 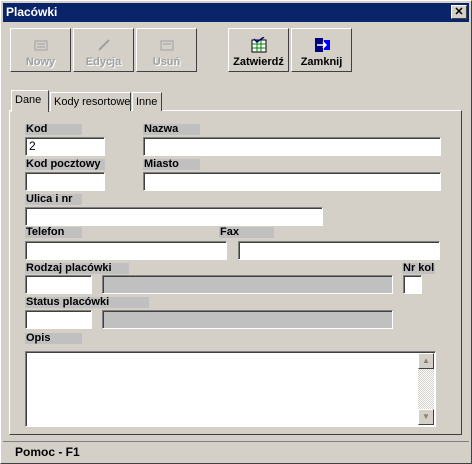 What do you see at coordinates (40, 62) in the screenshot?
I see `new-button-label: Nowy` at bounding box center [40, 62].